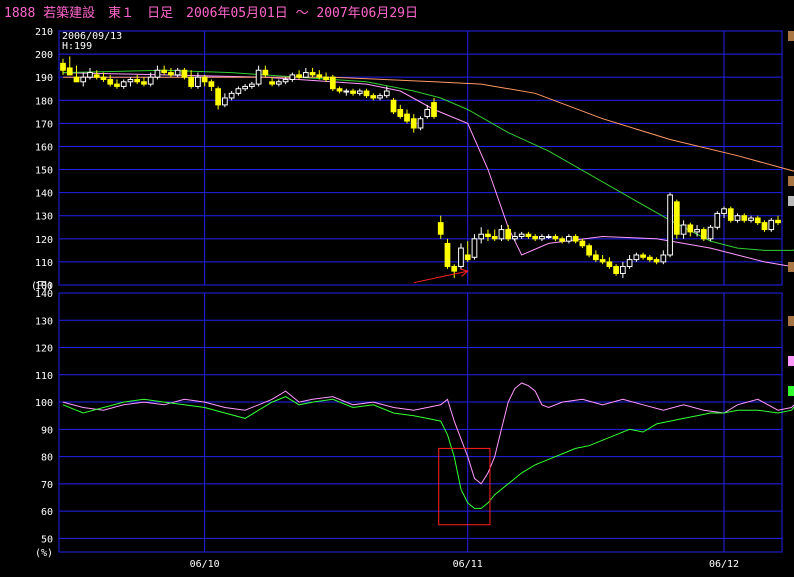 The image size is (794, 577). I want to click on price-y-tick-label: 160, so click(44, 147).